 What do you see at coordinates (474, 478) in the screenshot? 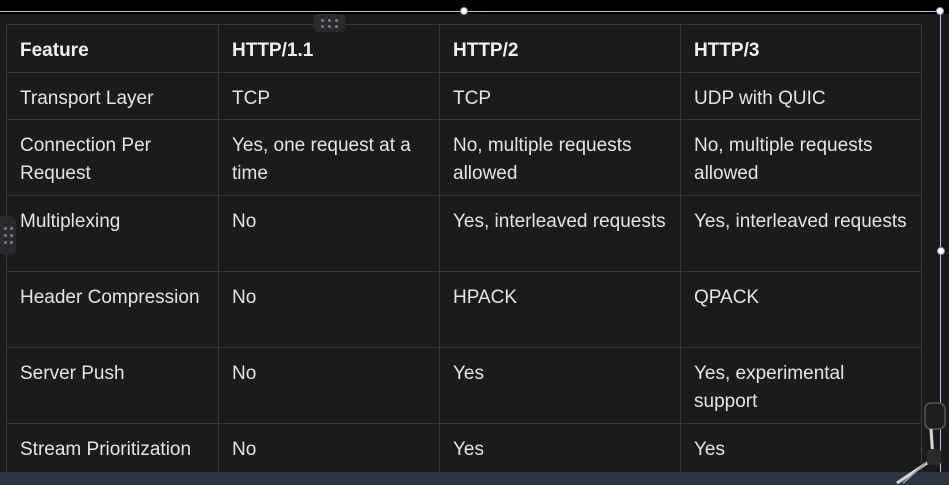
I see `bottom-bar` at bounding box center [474, 478].